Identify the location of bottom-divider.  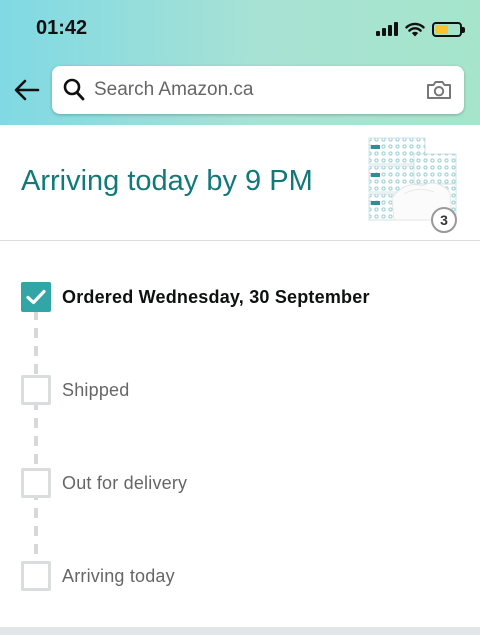
(240, 631).